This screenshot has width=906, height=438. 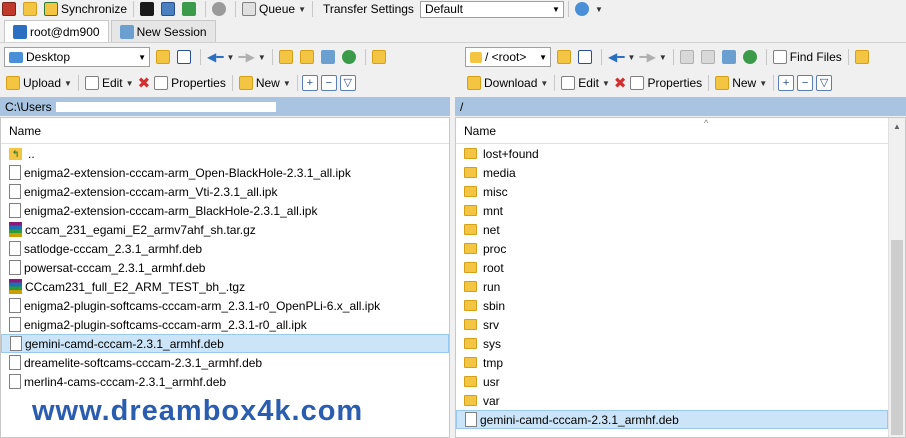 What do you see at coordinates (225, 286) in the screenshot?
I see `list-item: CCcam231_full_E2_ARM_TEST_bh_.tgz` at bounding box center [225, 286].